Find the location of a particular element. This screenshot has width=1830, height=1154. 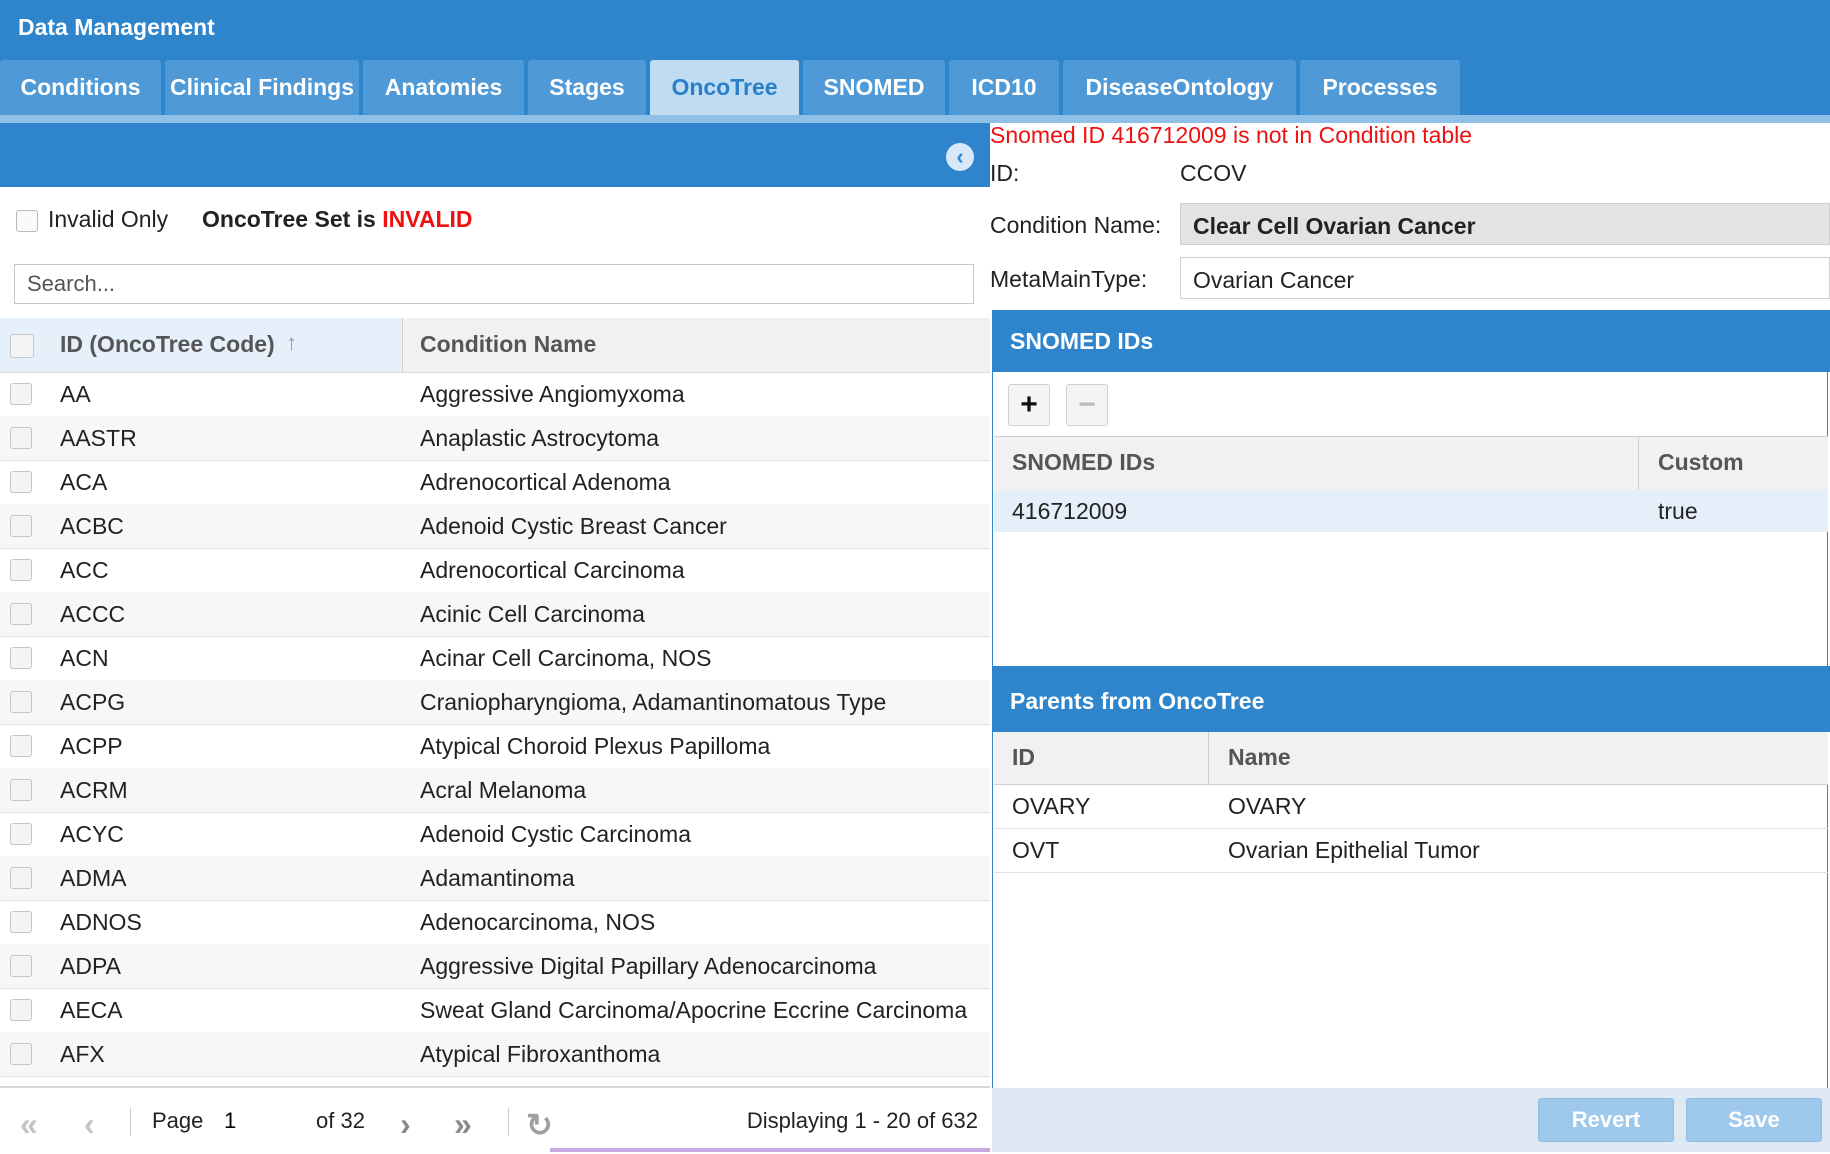

tab-icd10: ICD10 is located at coordinates (1004, 87).